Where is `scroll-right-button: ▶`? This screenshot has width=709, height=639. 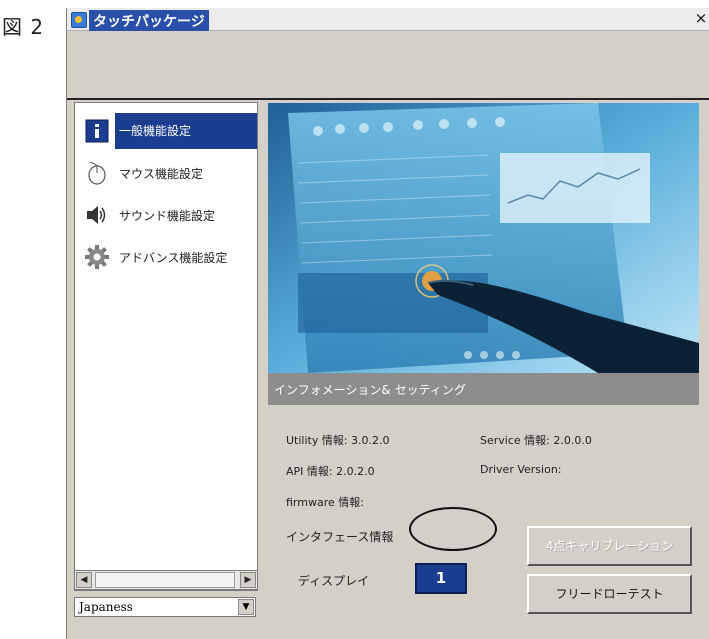 scroll-right-button: ▶ is located at coordinates (248, 580).